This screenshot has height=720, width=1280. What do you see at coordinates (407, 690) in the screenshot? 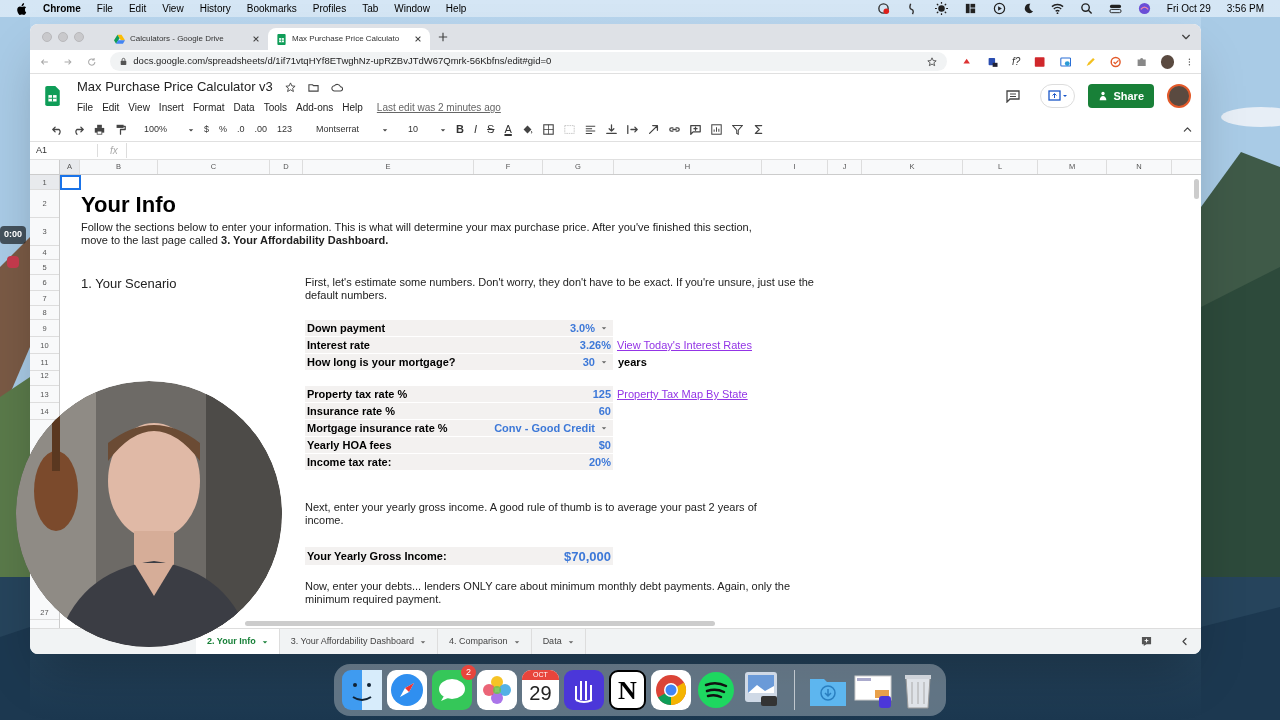
I see `compass-icon` at bounding box center [407, 690].